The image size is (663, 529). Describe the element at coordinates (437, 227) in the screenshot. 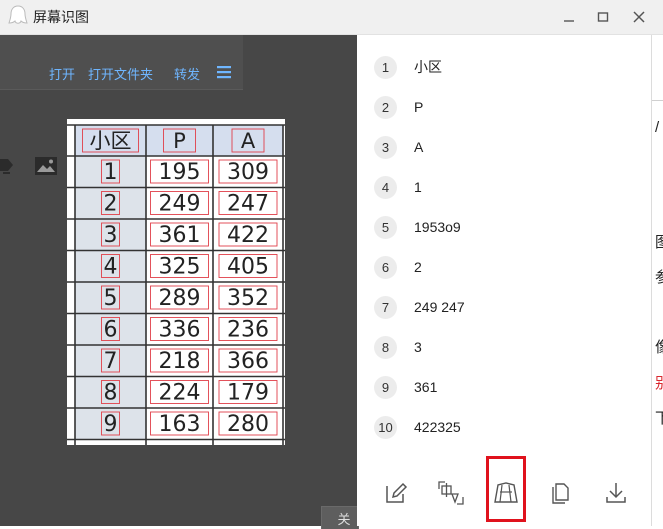

I see `ocr-result-text: 1953o9` at that location.